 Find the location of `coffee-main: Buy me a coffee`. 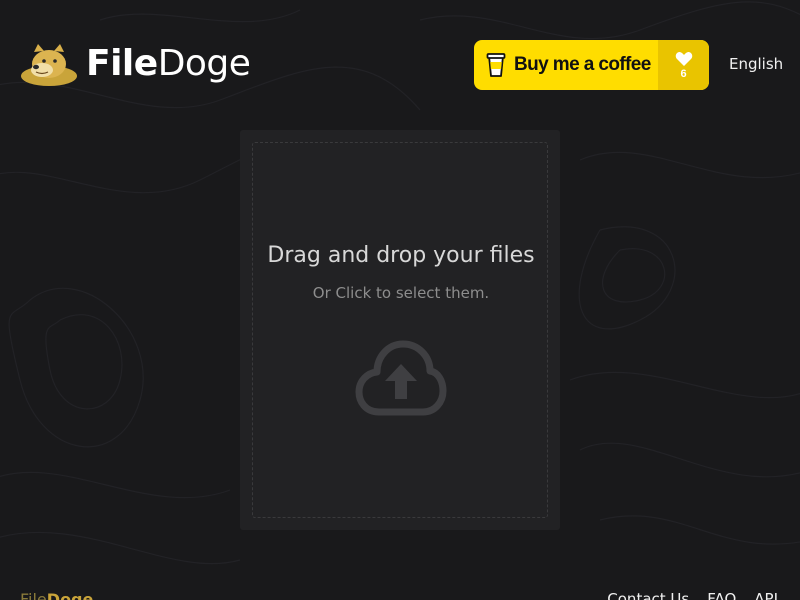

coffee-main: Buy me a coffee is located at coordinates (566, 65).